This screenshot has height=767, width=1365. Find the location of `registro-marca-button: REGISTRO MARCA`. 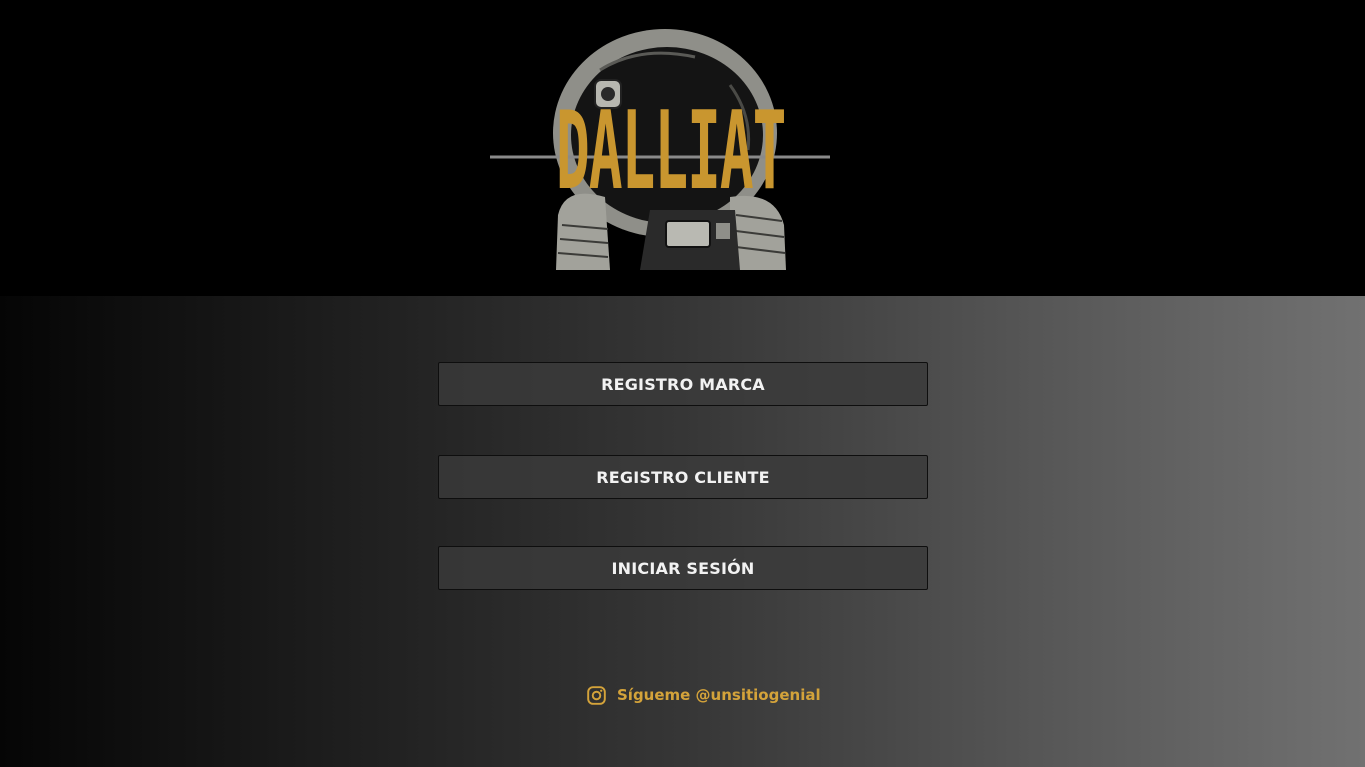

registro-marca-button: REGISTRO MARCA is located at coordinates (683, 384).